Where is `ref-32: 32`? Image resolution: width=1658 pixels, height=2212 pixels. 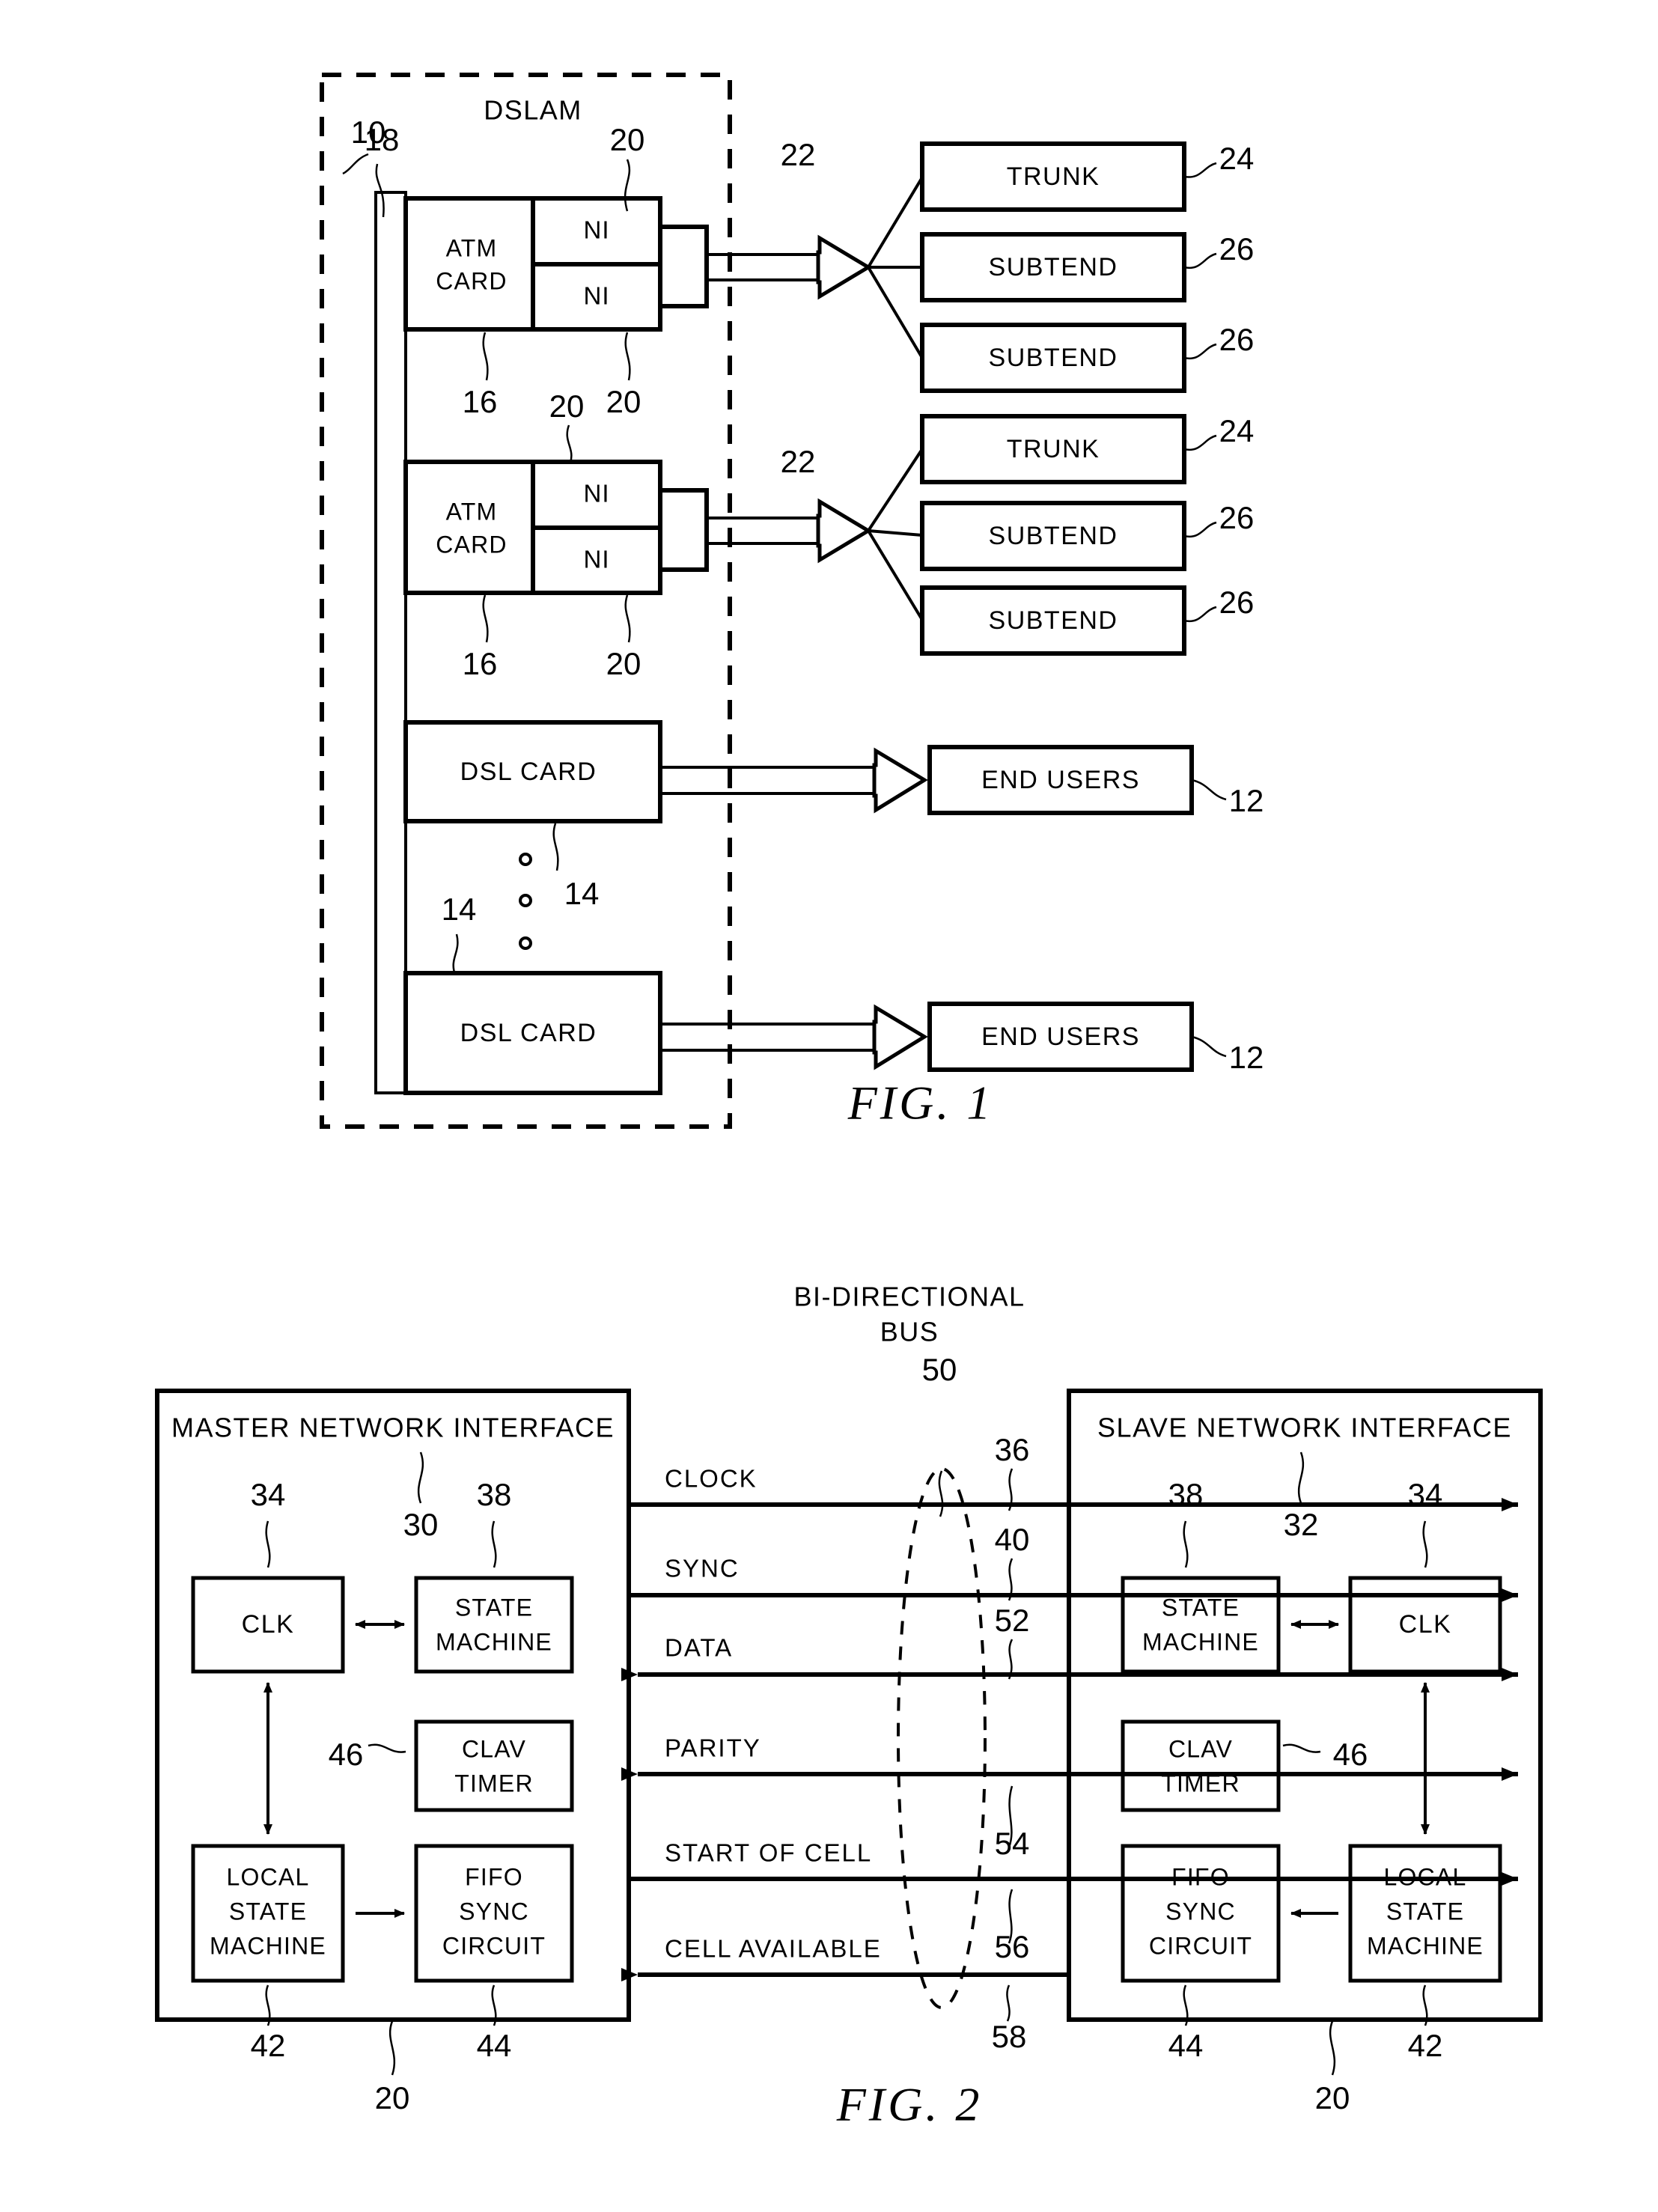 ref-32: 32 is located at coordinates (1302, 1524).